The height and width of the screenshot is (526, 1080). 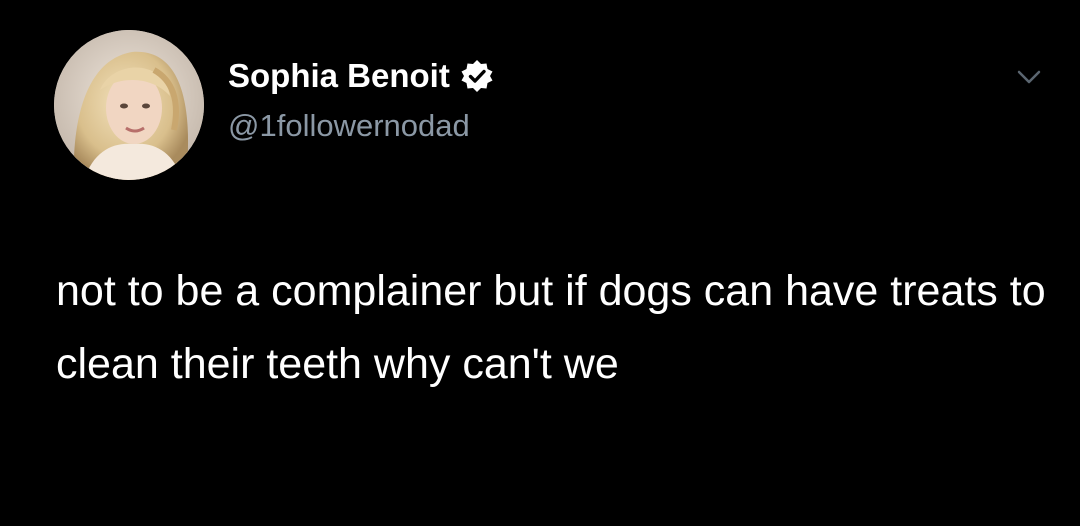 What do you see at coordinates (349, 126) in the screenshot?
I see `user-handle: @1followernodad` at bounding box center [349, 126].